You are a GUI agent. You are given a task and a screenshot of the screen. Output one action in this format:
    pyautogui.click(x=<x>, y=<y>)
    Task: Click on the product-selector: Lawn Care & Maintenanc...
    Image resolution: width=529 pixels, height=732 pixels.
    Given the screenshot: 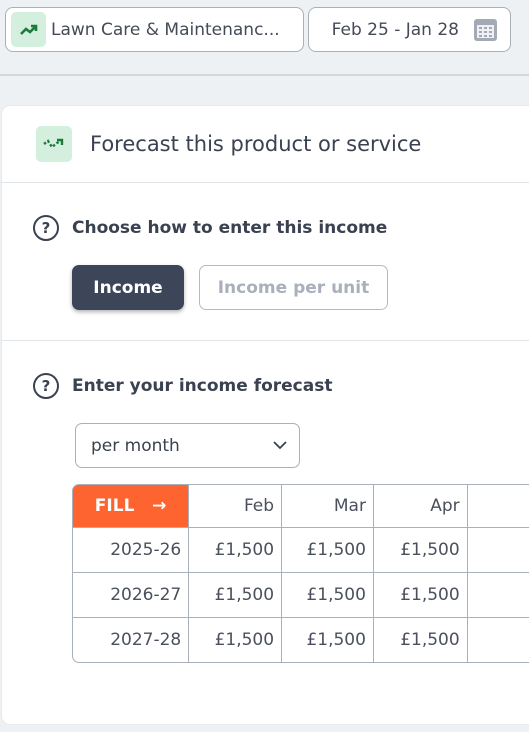 What is the action you would take?
    pyautogui.click(x=154, y=29)
    